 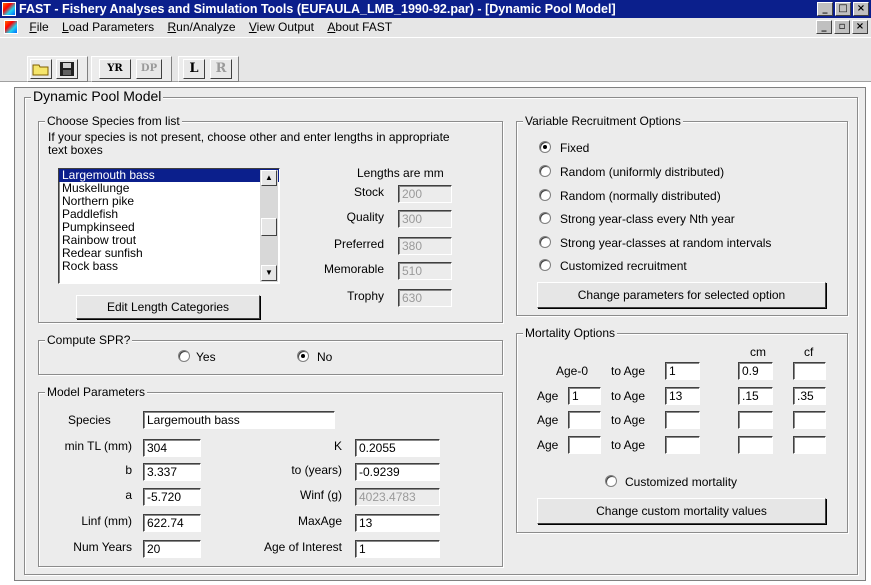 What do you see at coordinates (397, 497) in the screenshot?
I see `winf-field: 4023.4783` at bounding box center [397, 497].